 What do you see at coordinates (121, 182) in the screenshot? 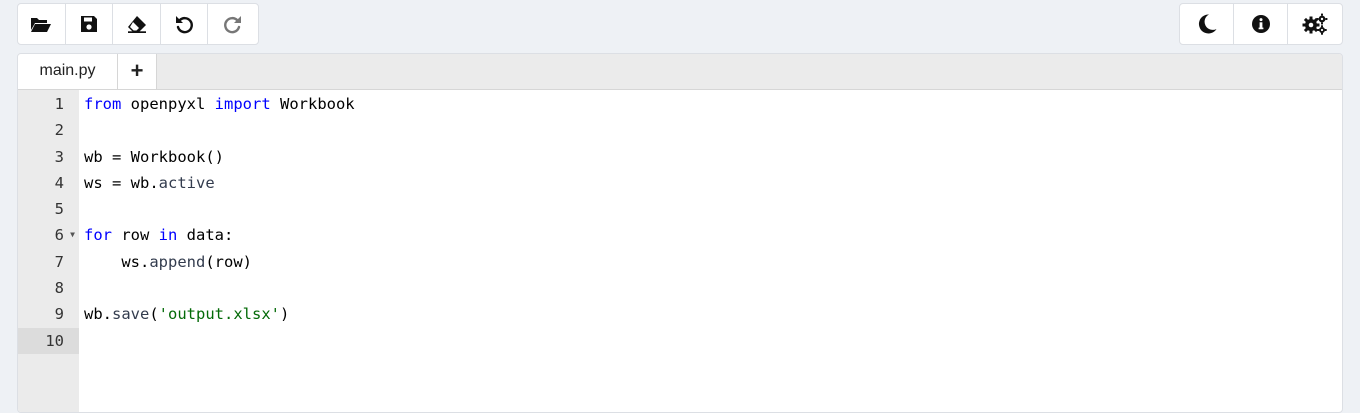
I see `code-token: ws = wb.` at bounding box center [121, 182].